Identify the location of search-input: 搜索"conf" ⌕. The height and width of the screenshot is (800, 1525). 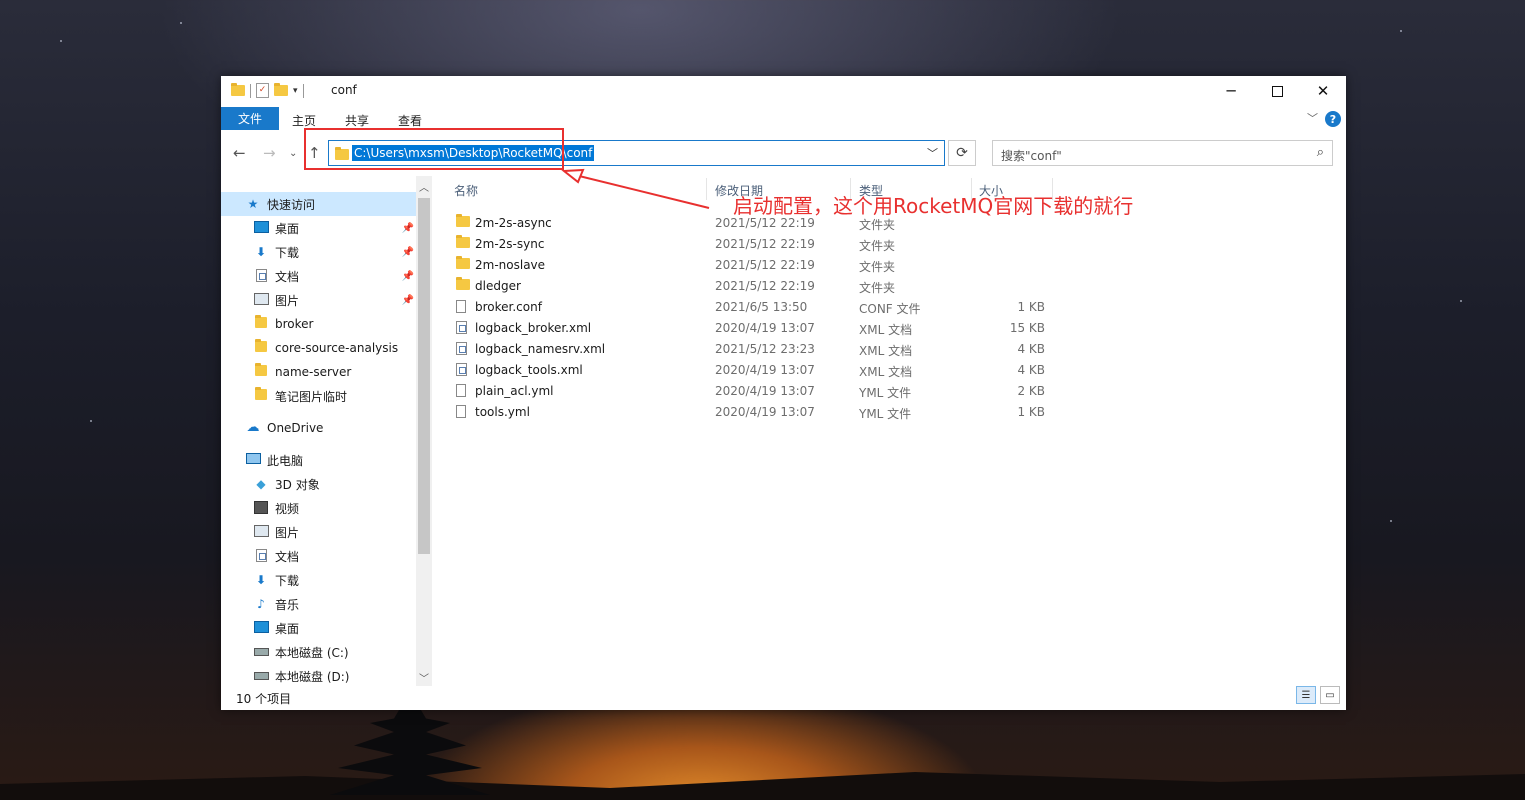
(1162, 153).